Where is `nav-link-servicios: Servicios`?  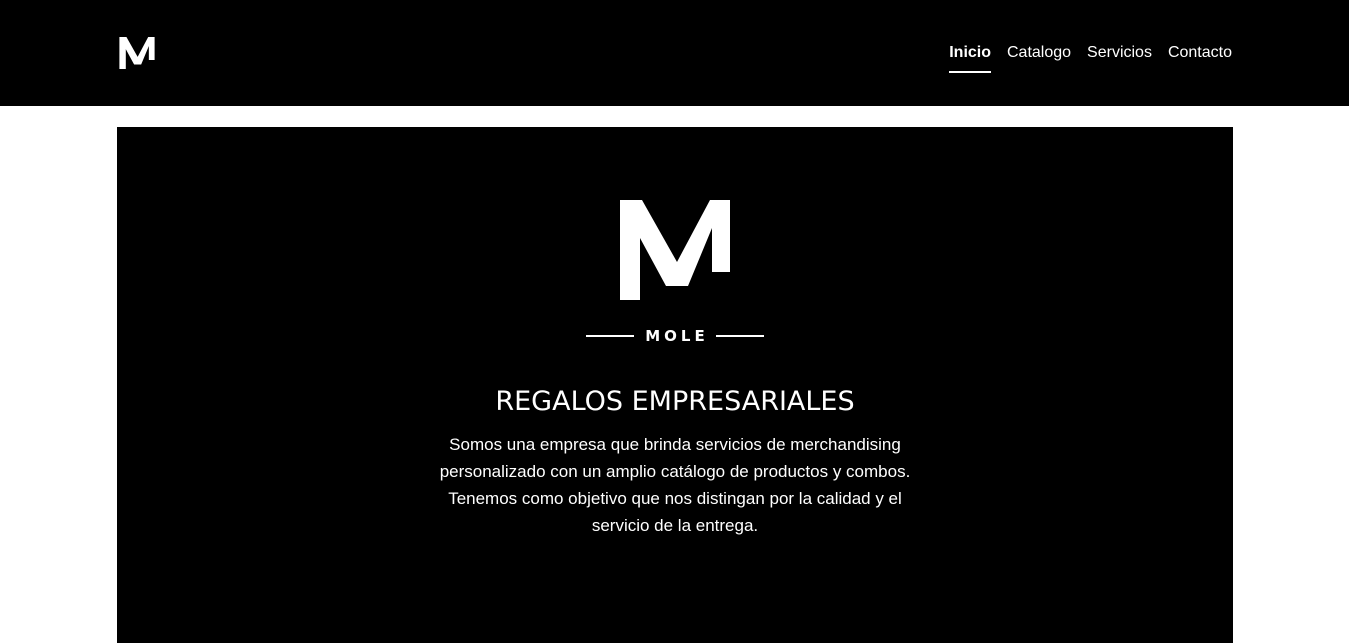
nav-link-servicios: Servicios is located at coordinates (1119, 53).